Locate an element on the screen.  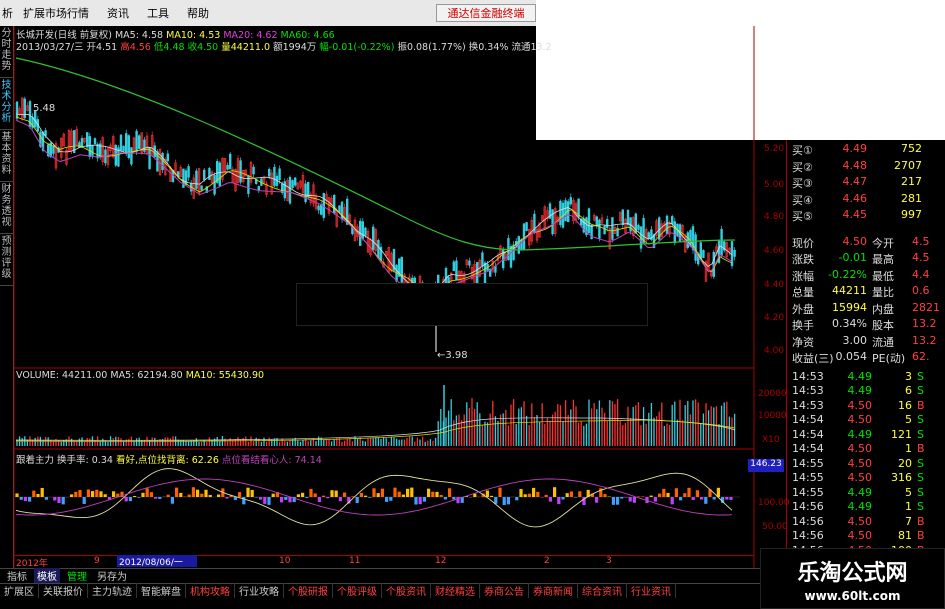
stat-row: 涨跌 -0.01 最高 4.5 is located at coordinates (866, 259).